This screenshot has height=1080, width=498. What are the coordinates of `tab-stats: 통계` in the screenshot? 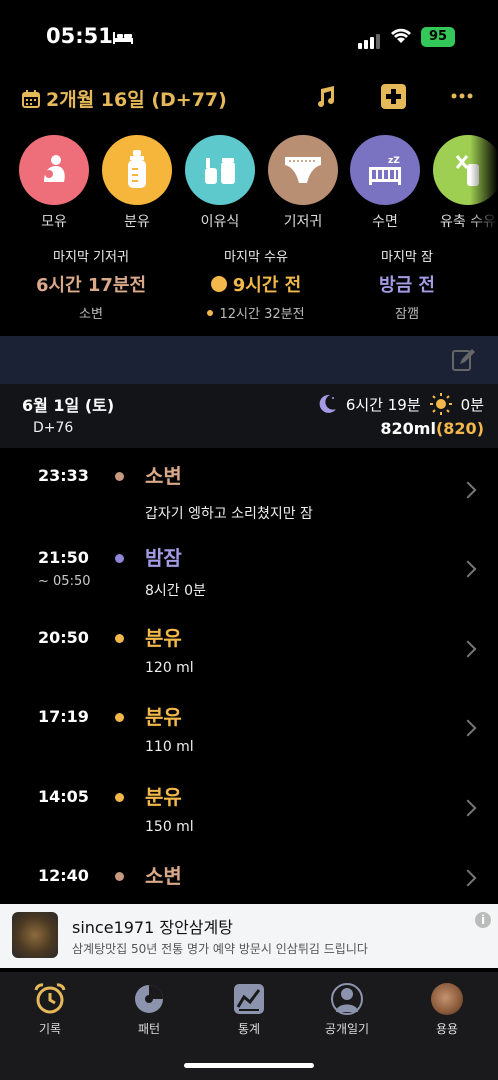 It's located at (249, 1009).